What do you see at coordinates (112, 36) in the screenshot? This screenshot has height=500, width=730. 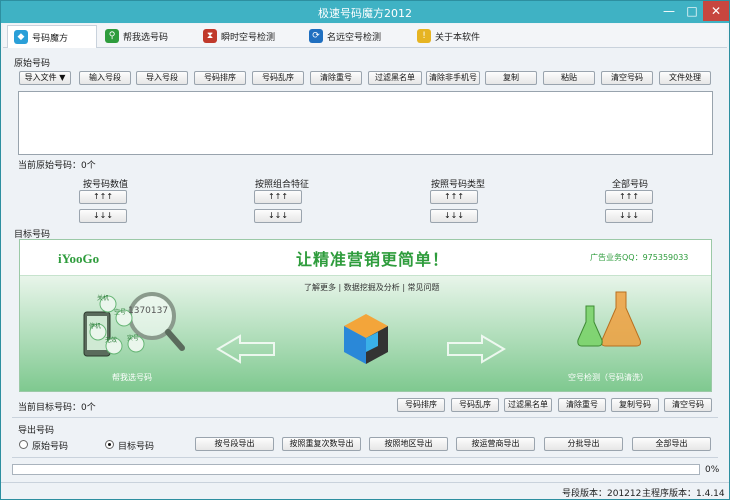 I see `magnifier-icon: ⚲` at bounding box center [112, 36].